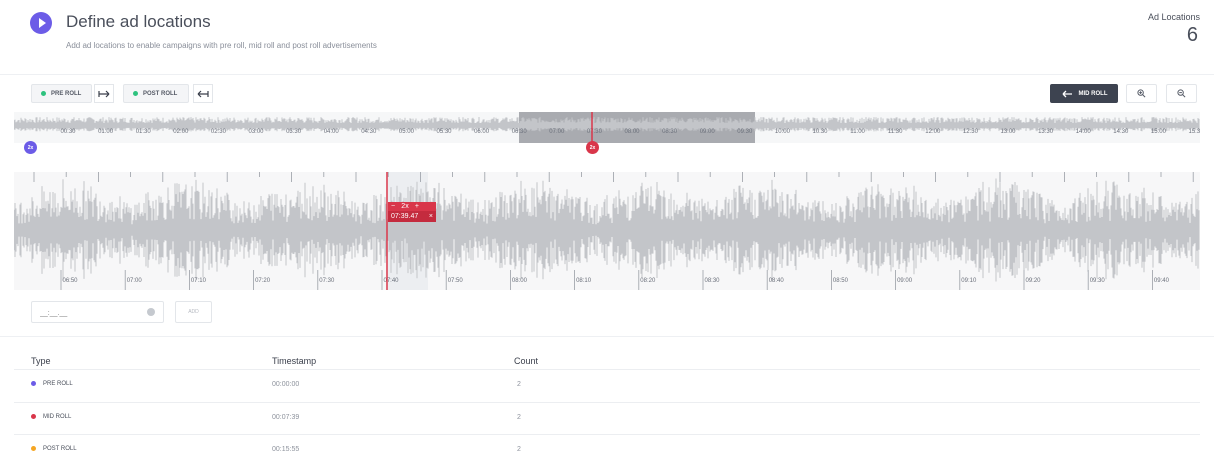  Describe the element at coordinates (219, 132) in the screenshot. I see `overview-tick-label: 02:30` at that location.